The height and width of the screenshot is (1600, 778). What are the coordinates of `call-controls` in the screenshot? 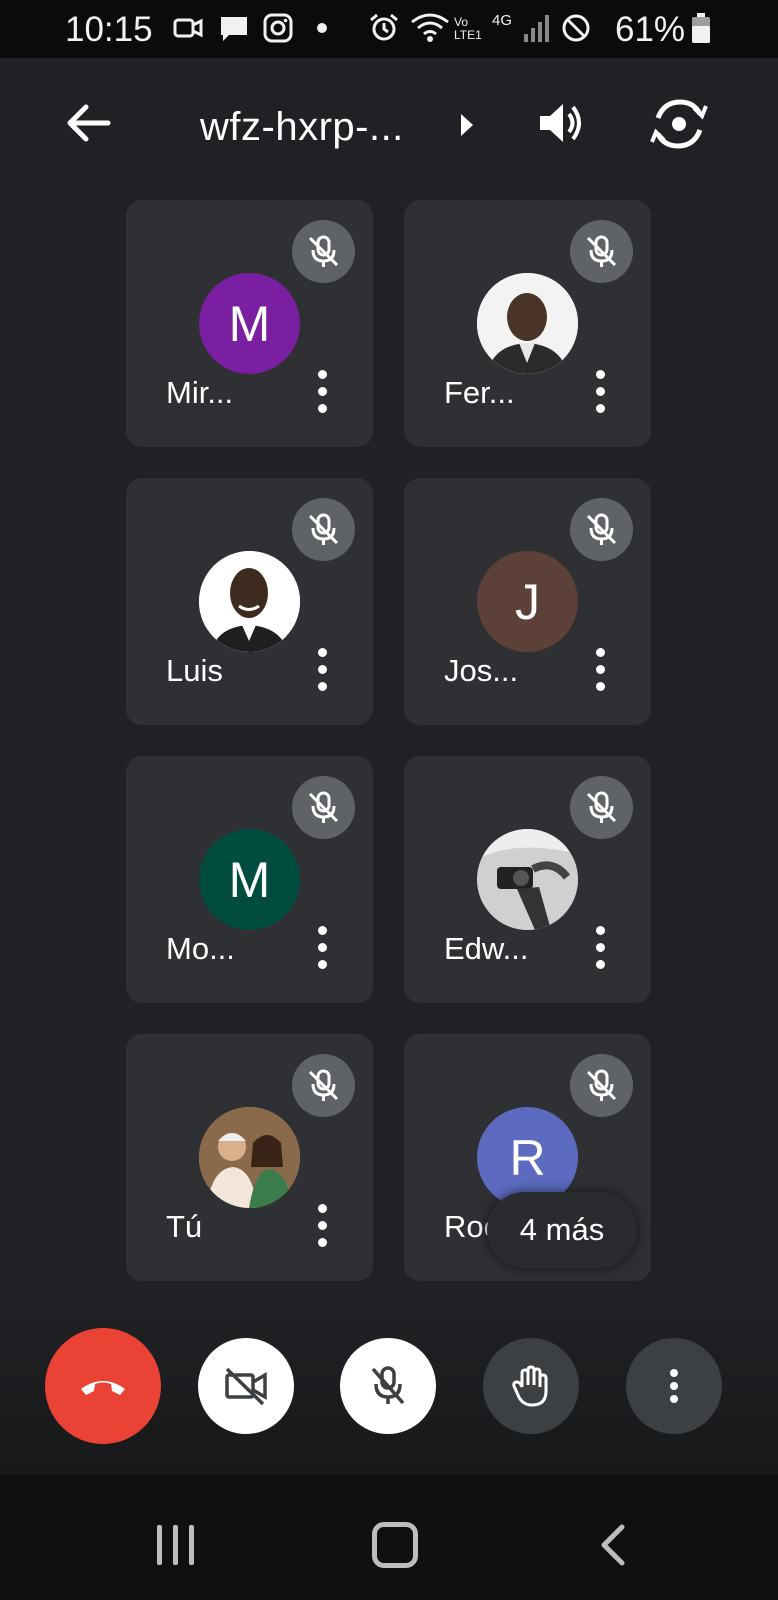 It's located at (389, 1392).